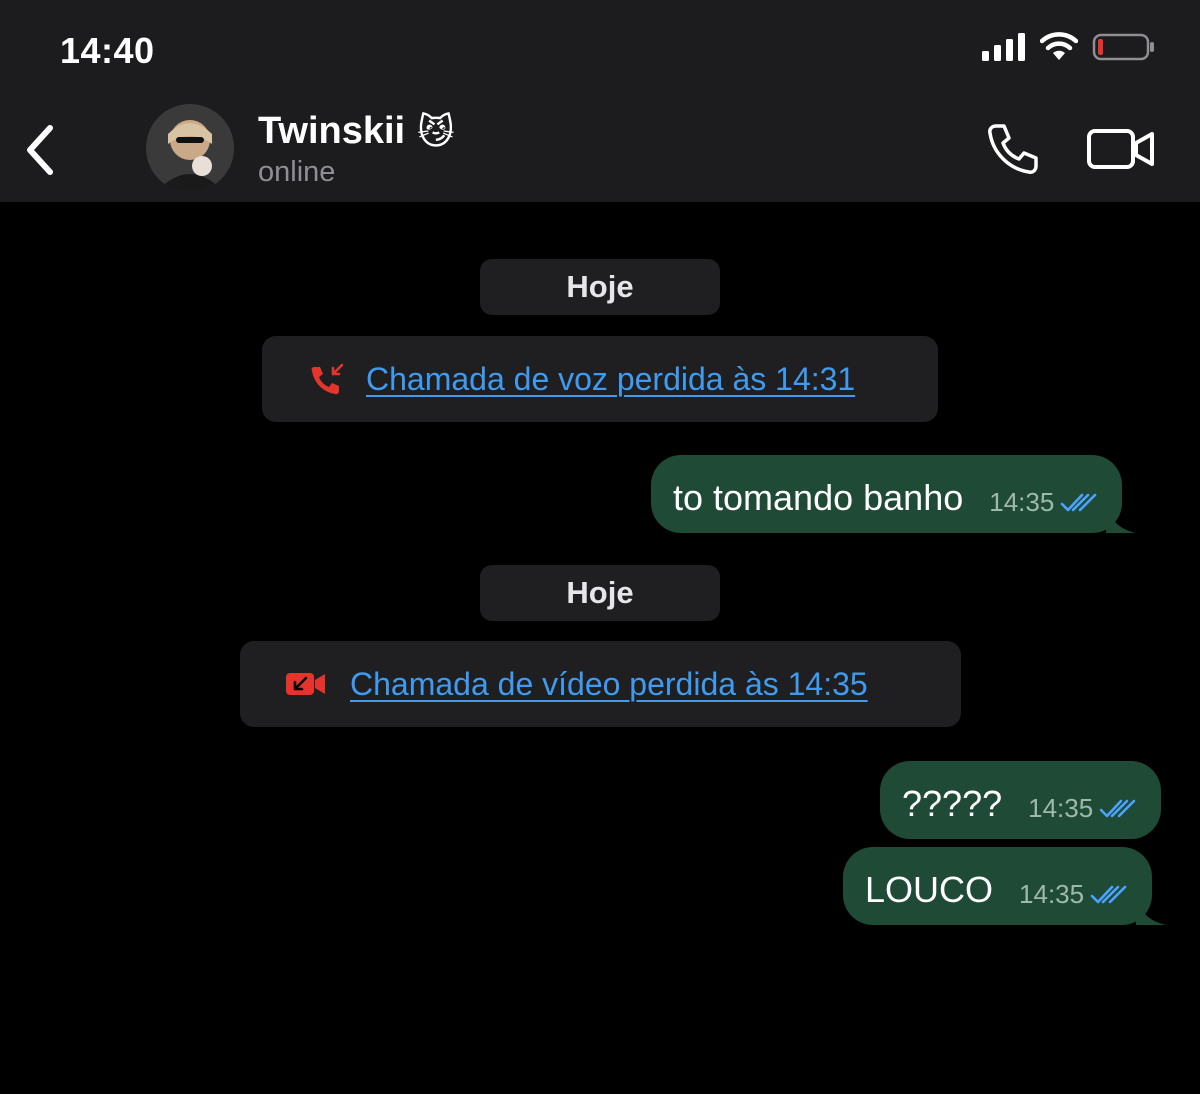 Image resolution: width=1200 pixels, height=1094 pixels. I want to click on wifi-icon, so click(1059, 46).